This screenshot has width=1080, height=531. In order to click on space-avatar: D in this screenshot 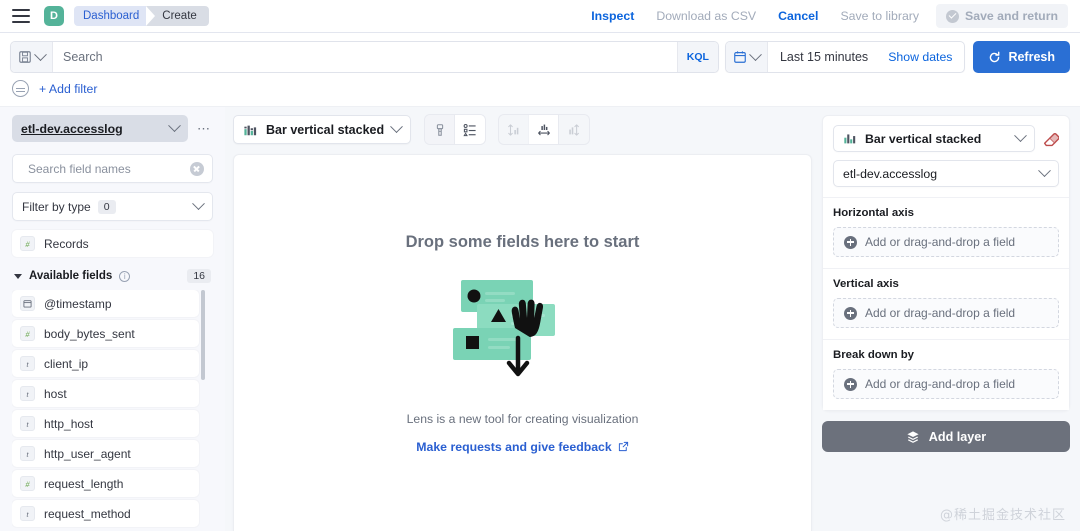, I will do `click(54, 16)`.